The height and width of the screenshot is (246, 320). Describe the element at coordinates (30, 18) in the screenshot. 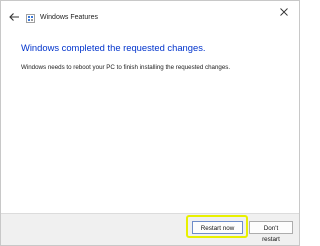

I see `windows-features-icon` at that location.